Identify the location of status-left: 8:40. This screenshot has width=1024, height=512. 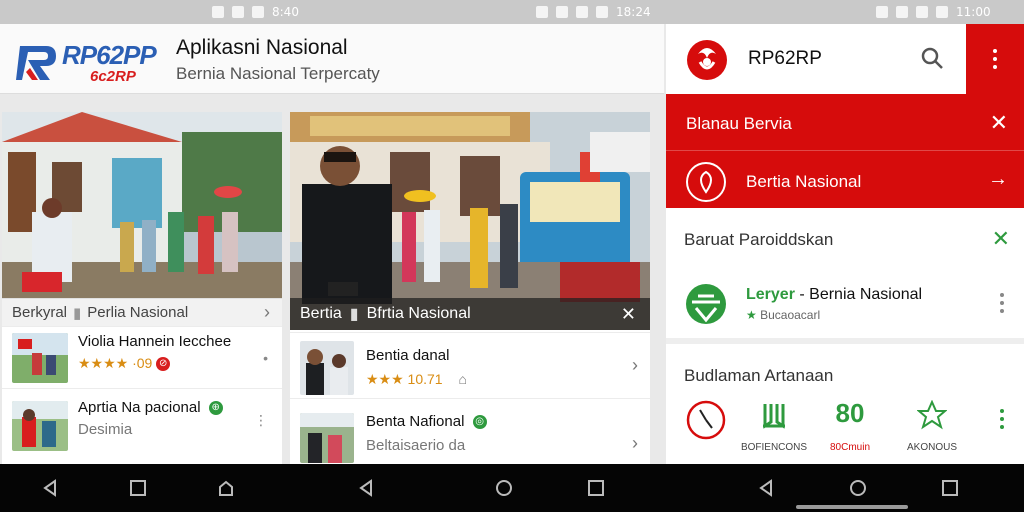
(255, 12).